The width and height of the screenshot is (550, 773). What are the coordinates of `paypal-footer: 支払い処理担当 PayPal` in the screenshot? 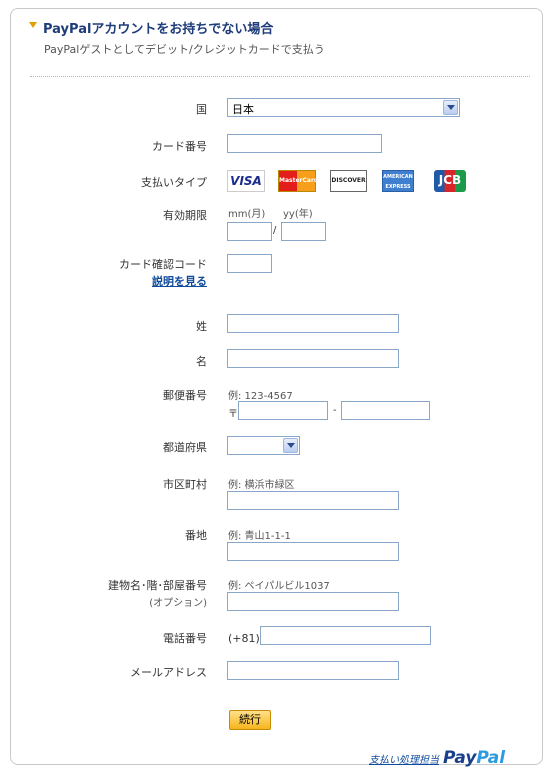 It's located at (437, 758).